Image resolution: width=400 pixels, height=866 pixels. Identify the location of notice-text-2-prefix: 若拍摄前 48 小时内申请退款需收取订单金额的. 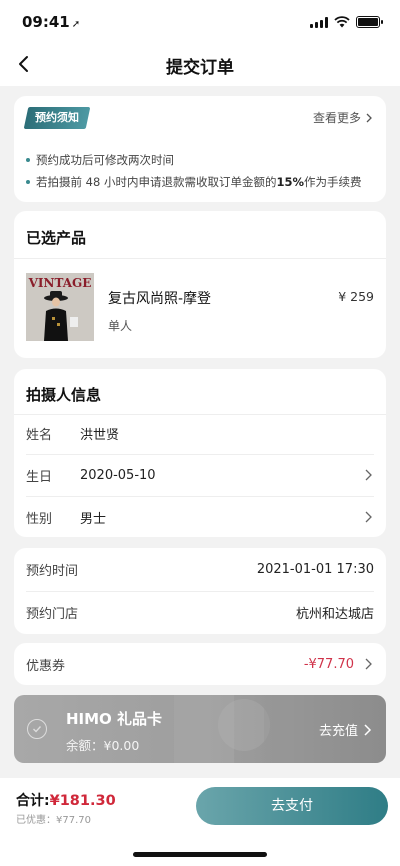
(156, 182).